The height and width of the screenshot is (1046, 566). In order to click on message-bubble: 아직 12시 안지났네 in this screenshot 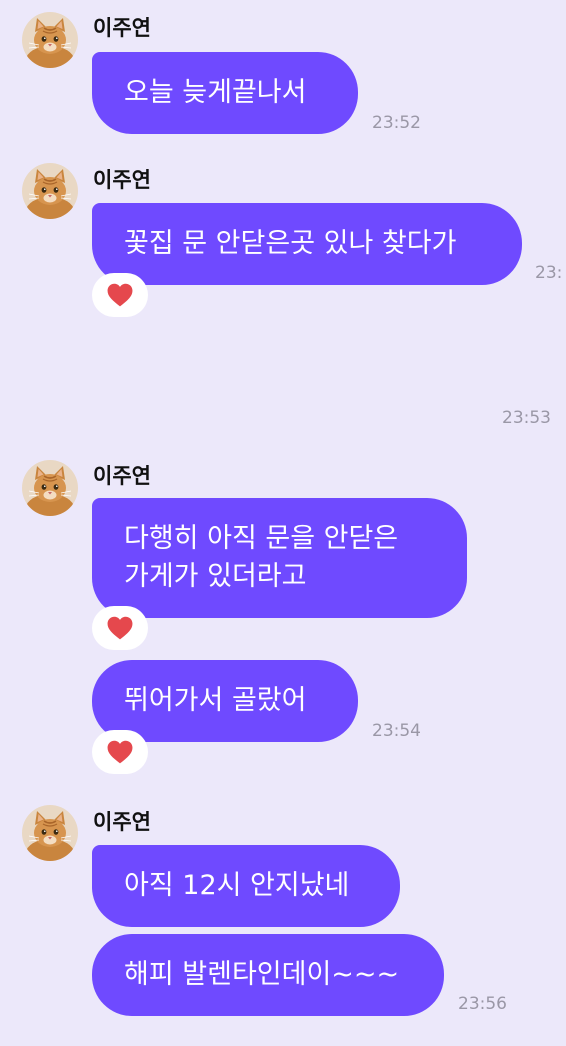, I will do `click(246, 886)`.